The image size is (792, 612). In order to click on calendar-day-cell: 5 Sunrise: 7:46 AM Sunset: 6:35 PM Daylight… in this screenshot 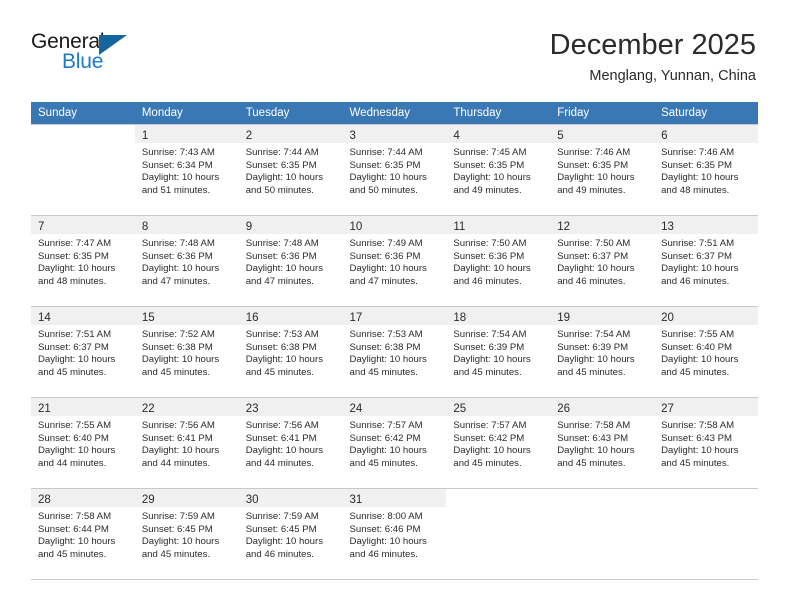, I will do `click(602, 170)`.